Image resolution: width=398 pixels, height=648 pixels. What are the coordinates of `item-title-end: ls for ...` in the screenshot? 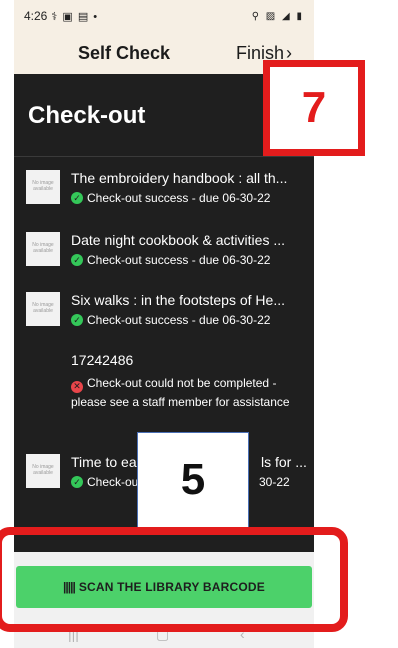 It's located at (284, 462).